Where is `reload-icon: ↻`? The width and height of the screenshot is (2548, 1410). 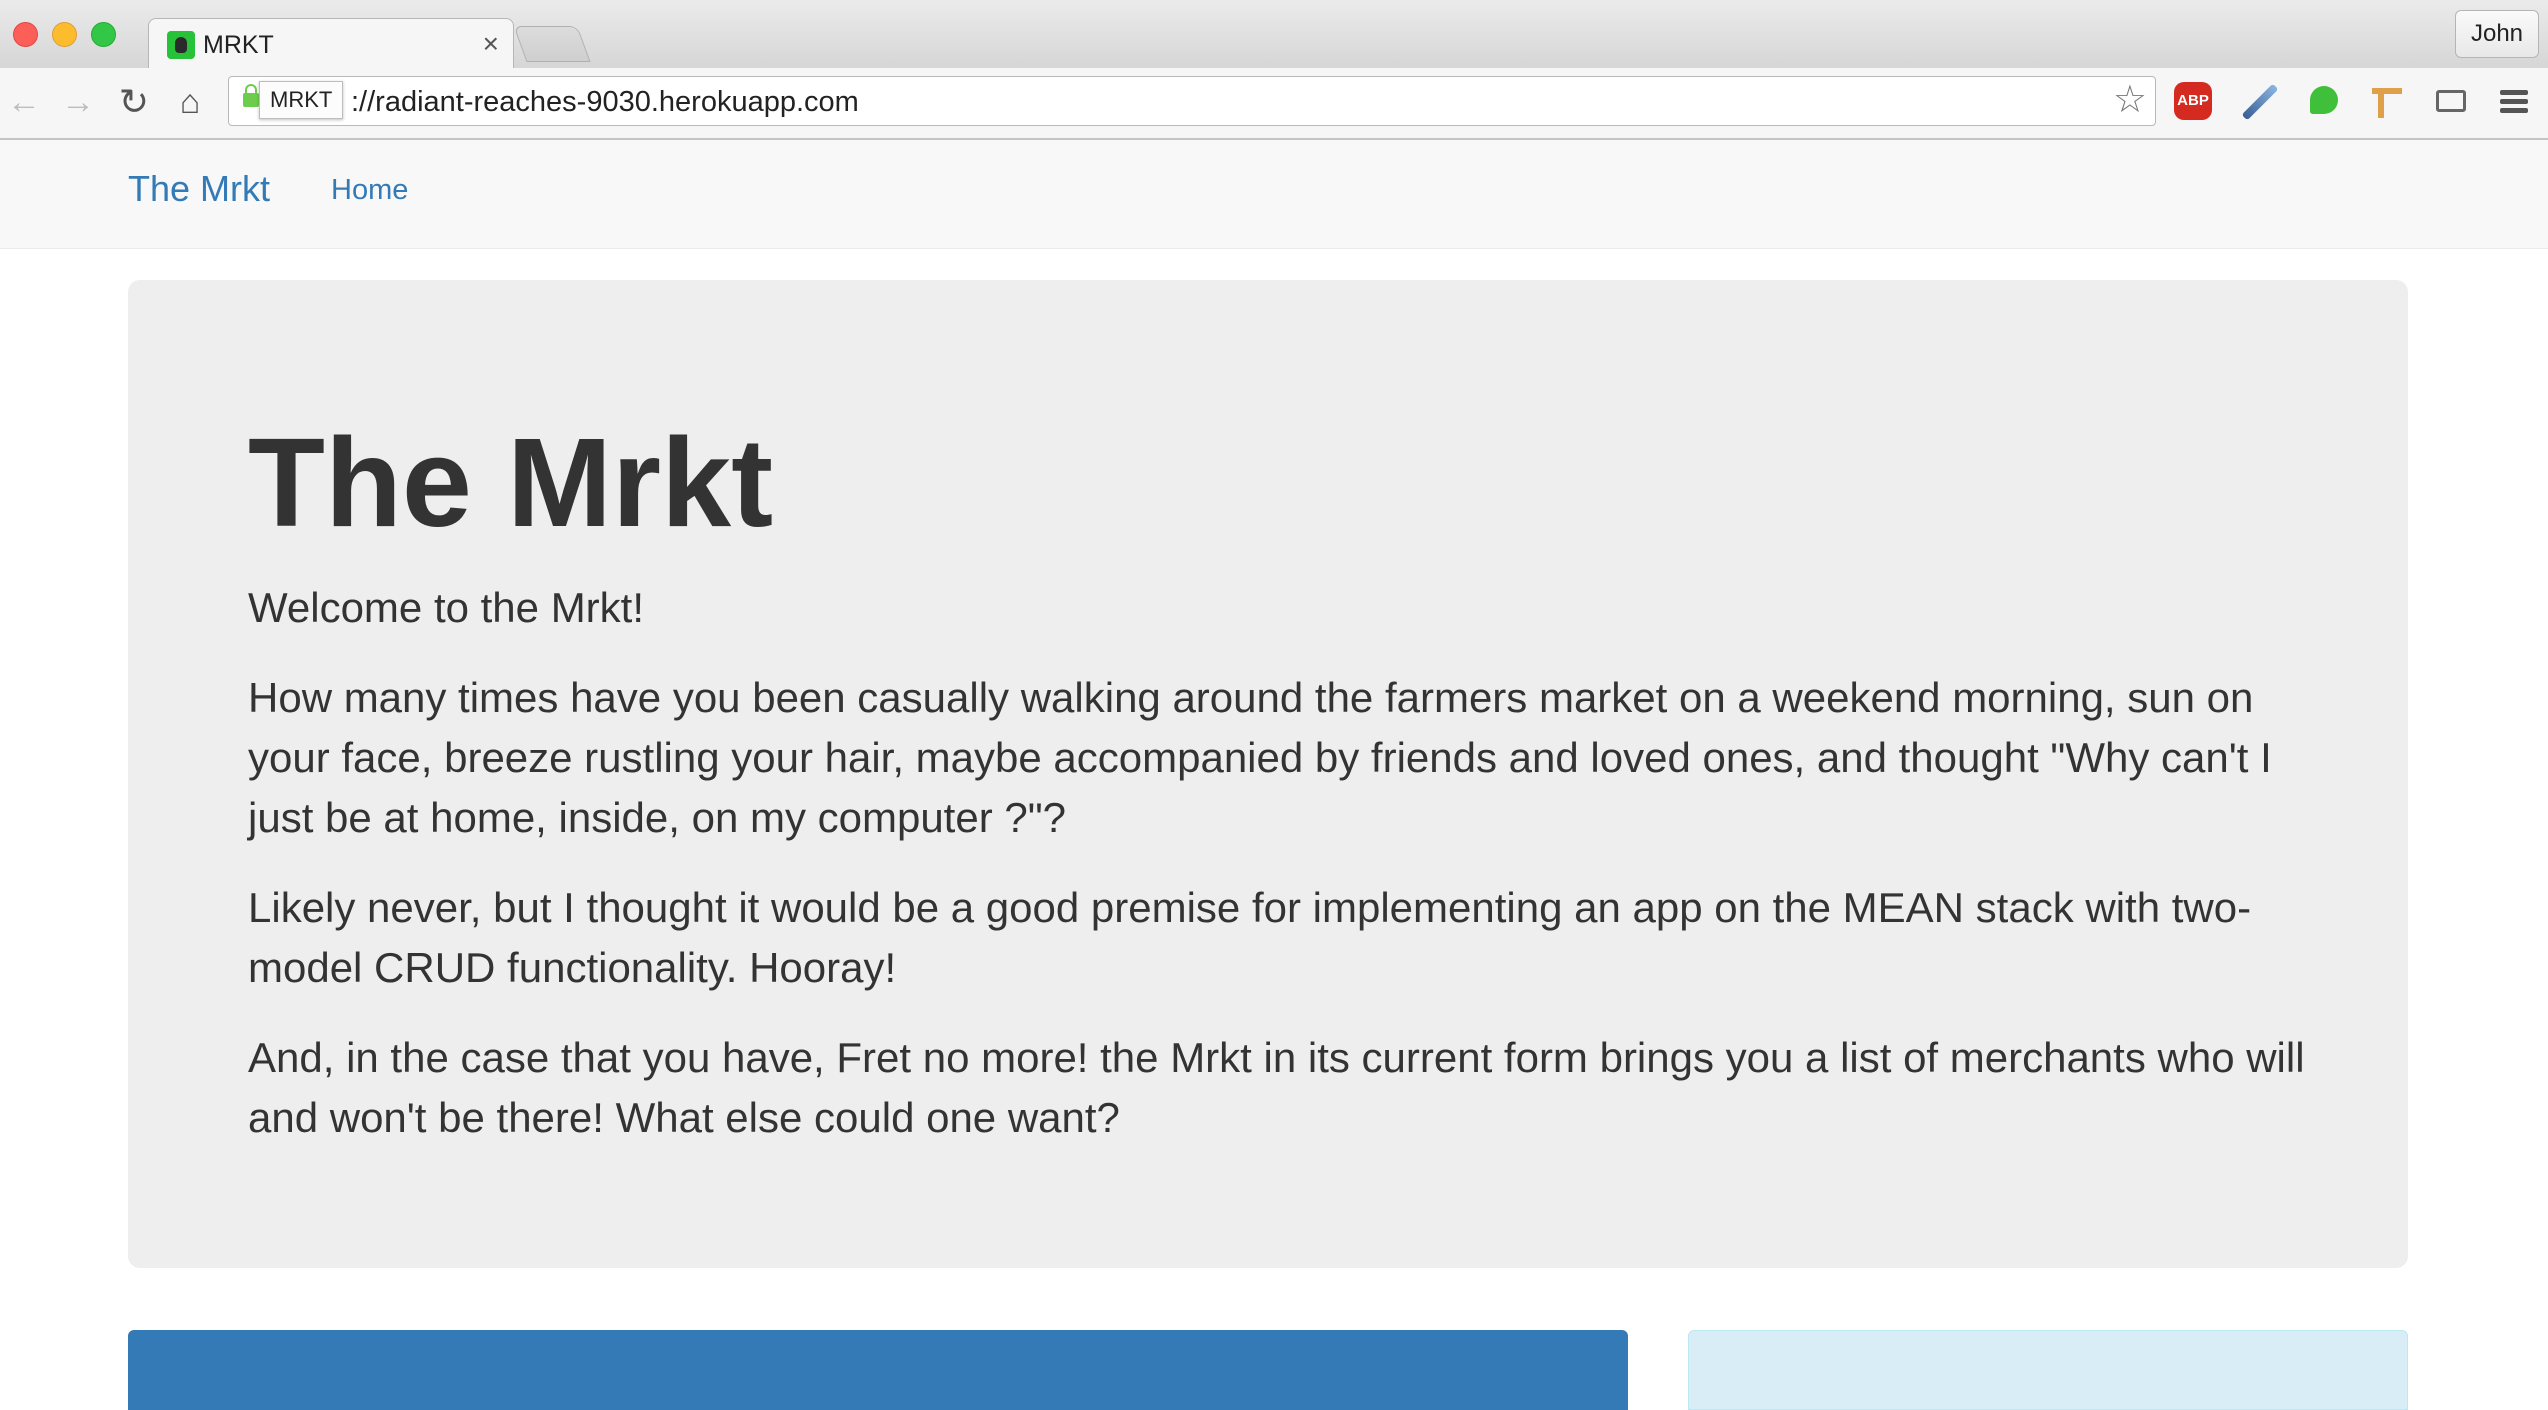
reload-icon: ↻ is located at coordinates (134, 102).